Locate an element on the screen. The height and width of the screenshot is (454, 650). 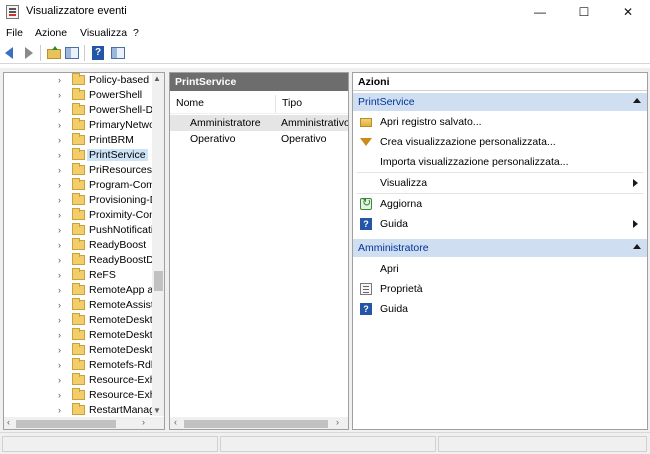
tree-item: ›Resource-Exhaustion-Detector is located at coordinates (84, 380).